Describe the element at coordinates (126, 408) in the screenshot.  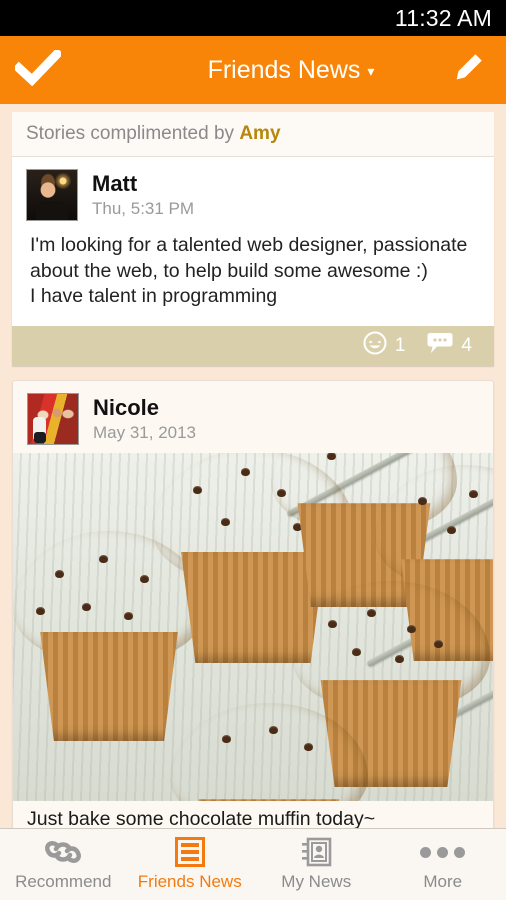
I see `post-author: Nicole` at that location.